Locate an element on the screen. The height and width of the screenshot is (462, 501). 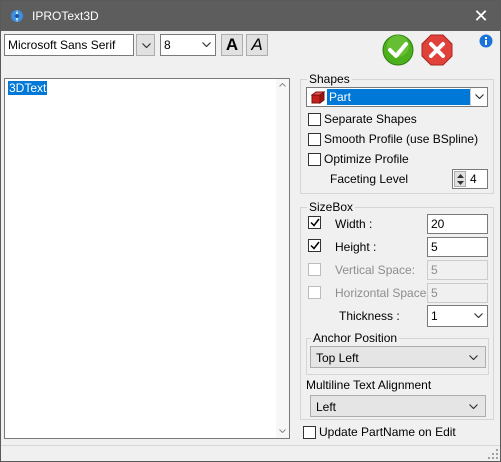
resize-grip-icon is located at coordinates (493, 454).